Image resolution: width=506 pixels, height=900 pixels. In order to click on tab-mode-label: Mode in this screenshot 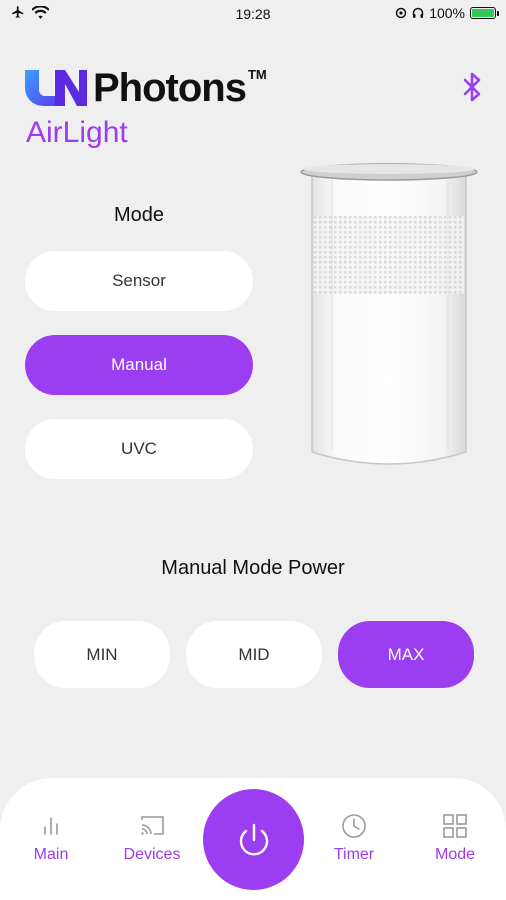, I will do `click(455, 854)`.